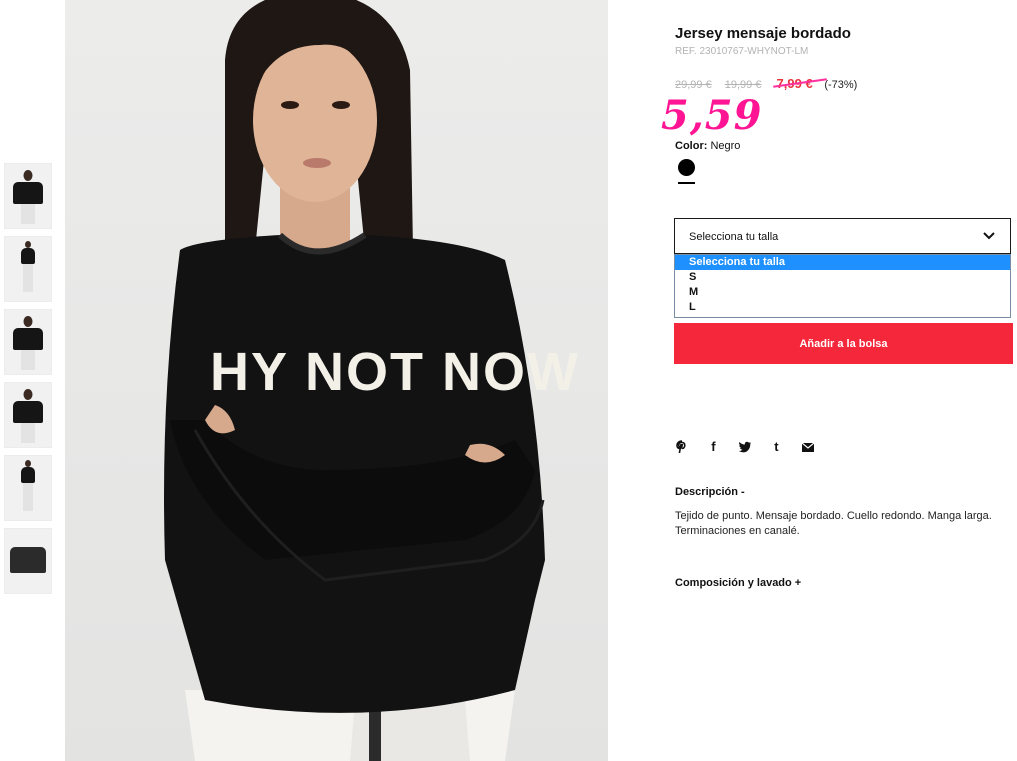  Describe the element at coordinates (843, 343) in the screenshot. I see `add-to-bag-button: Añadir a la bolsa` at that location.